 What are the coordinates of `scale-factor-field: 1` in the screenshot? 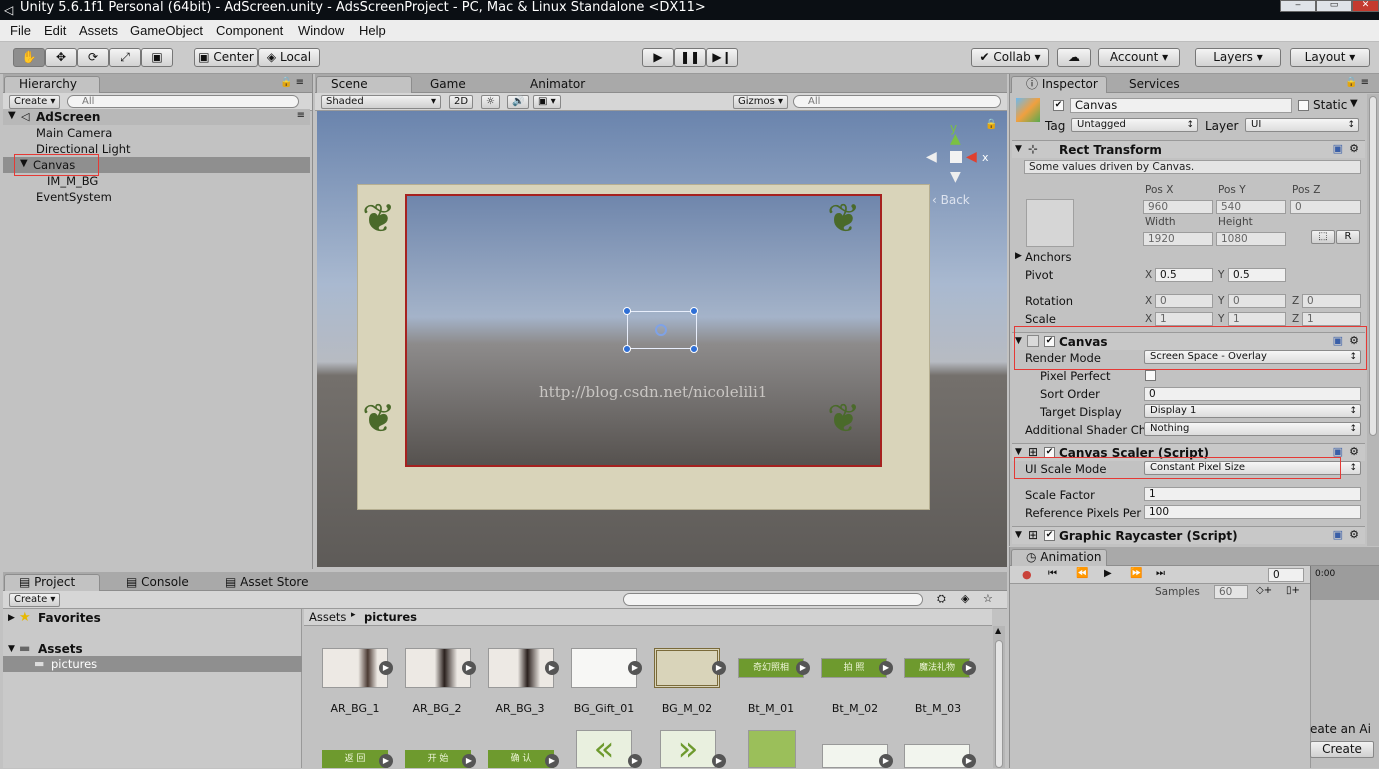 It's located at (1252, 494).